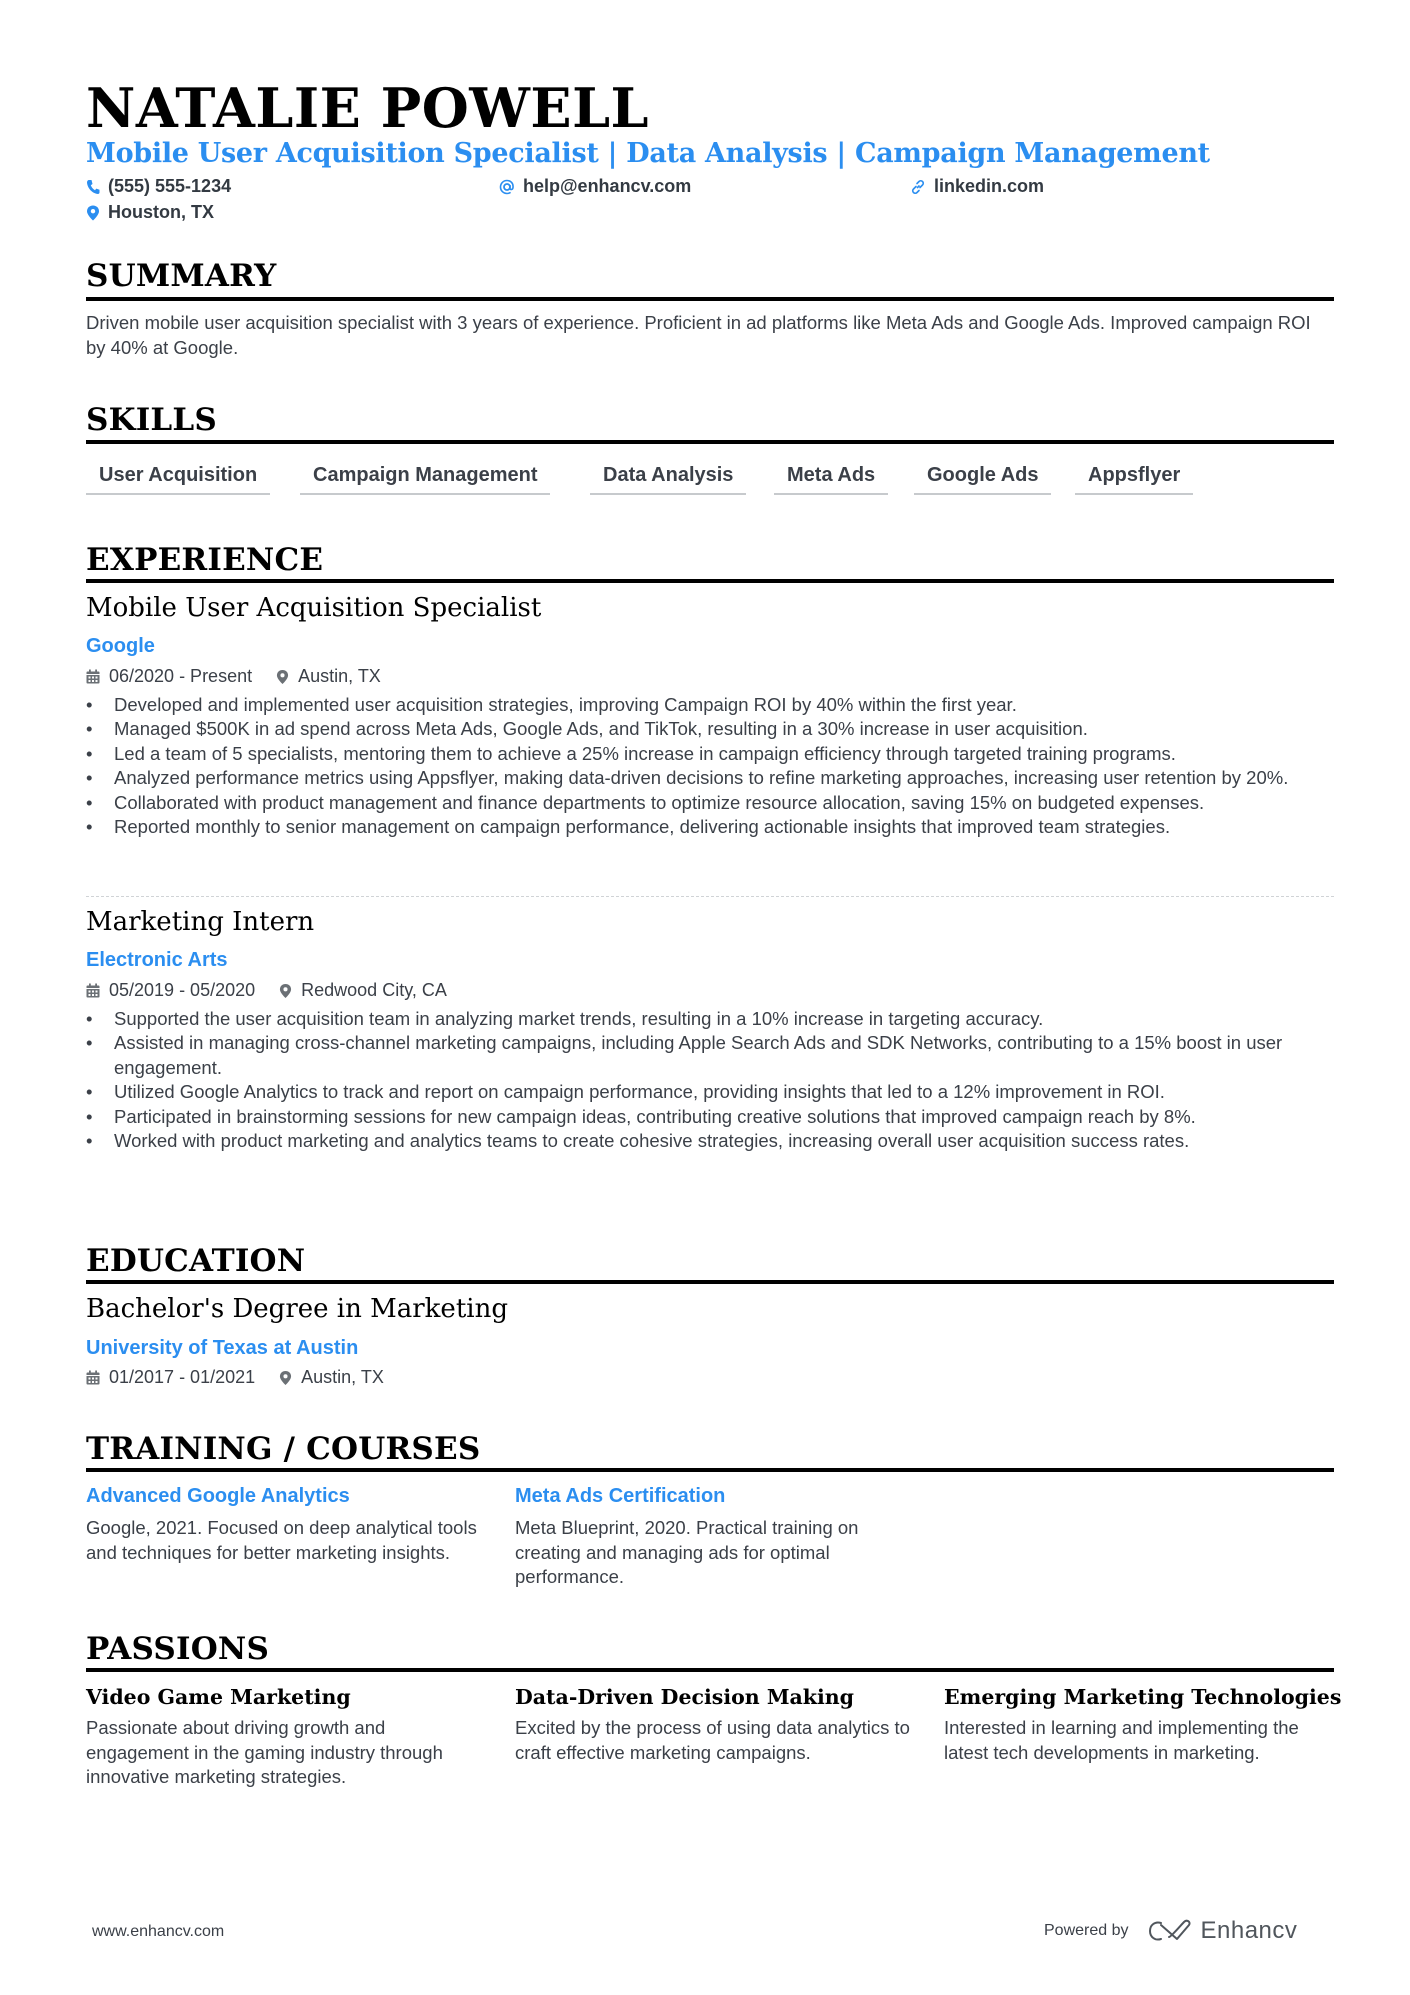  I want to click on job-dates: 05/2019 - 05/2020, so click(170, 990).